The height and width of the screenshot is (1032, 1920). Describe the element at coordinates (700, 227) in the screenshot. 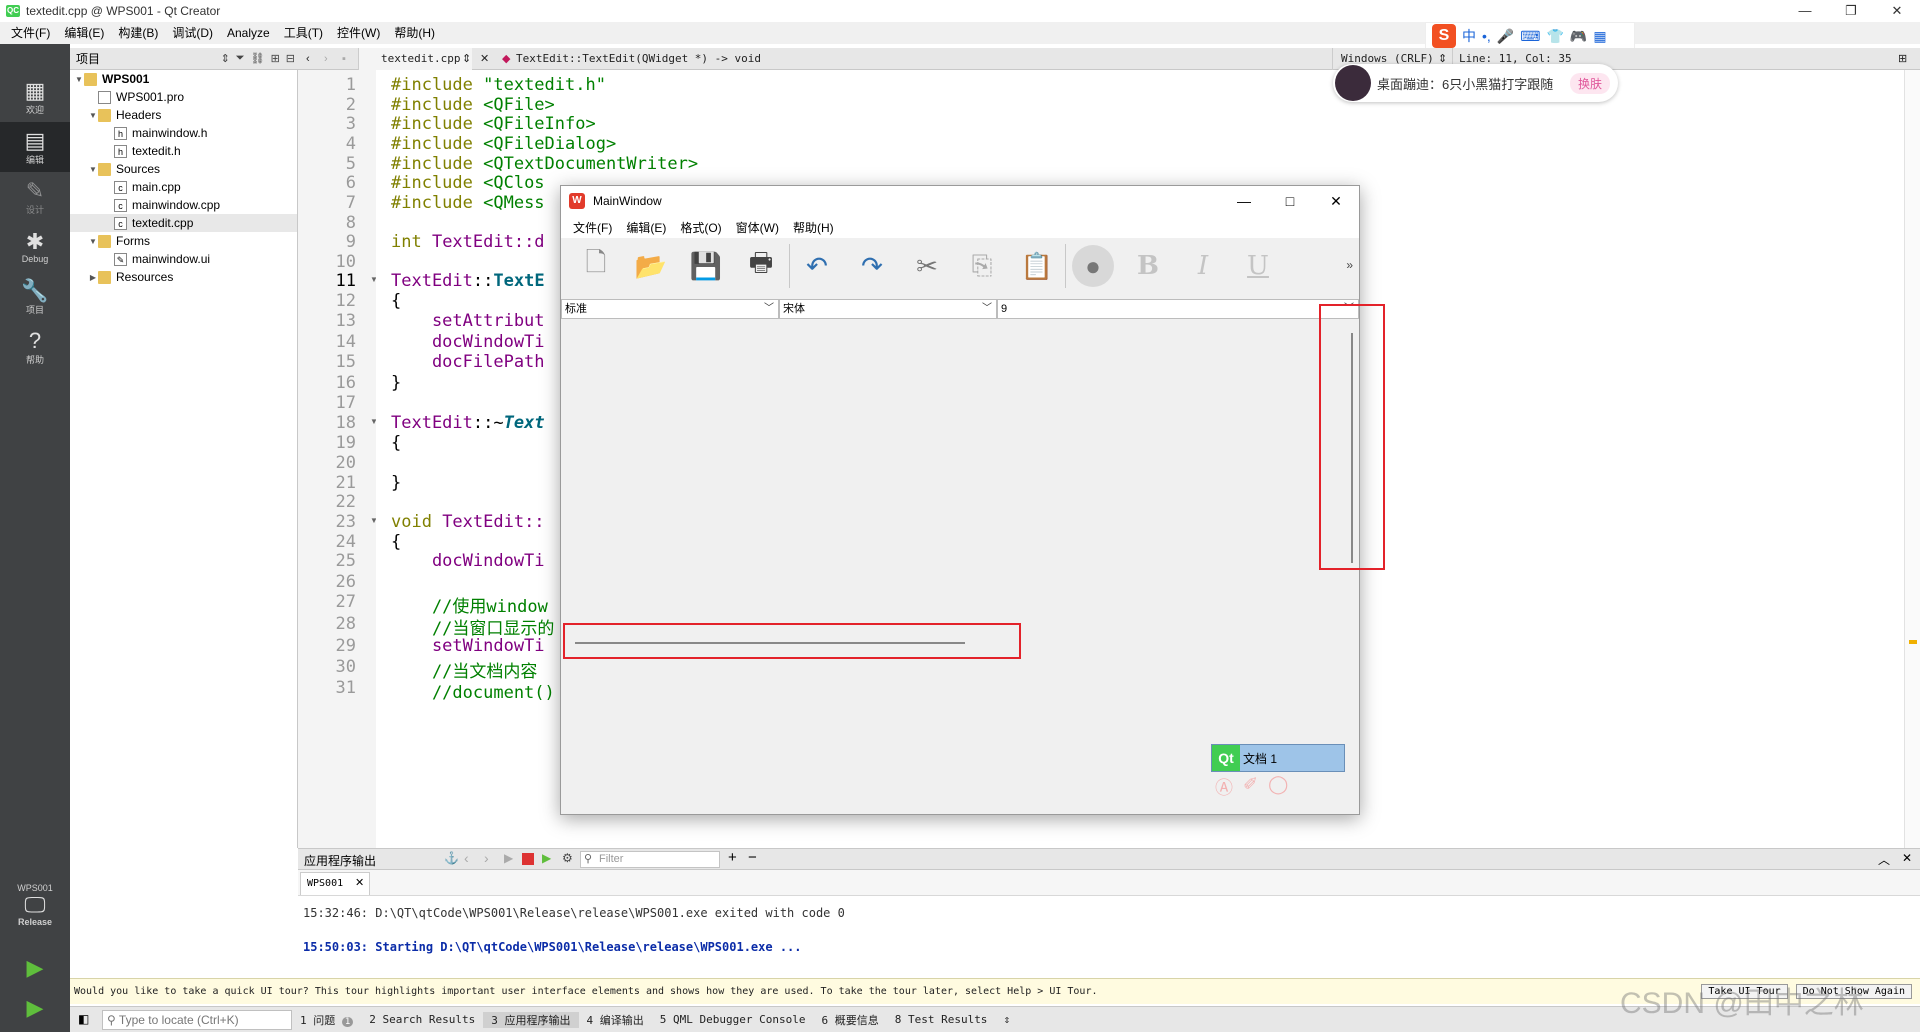

I see `mw-menu-format: 格式(O)` at that location.